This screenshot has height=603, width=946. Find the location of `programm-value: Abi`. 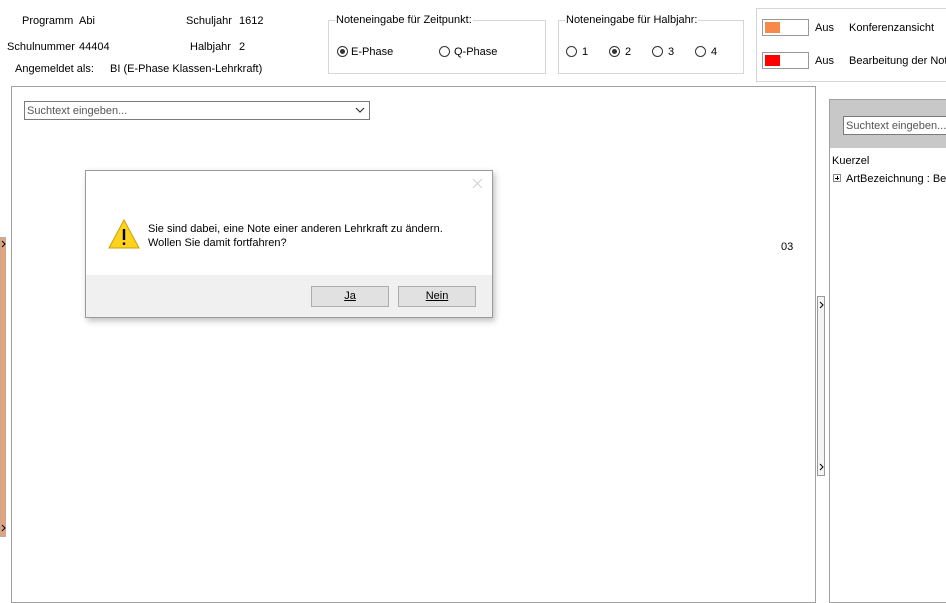

programm-value: Abi is located at coordinates (87, 21).